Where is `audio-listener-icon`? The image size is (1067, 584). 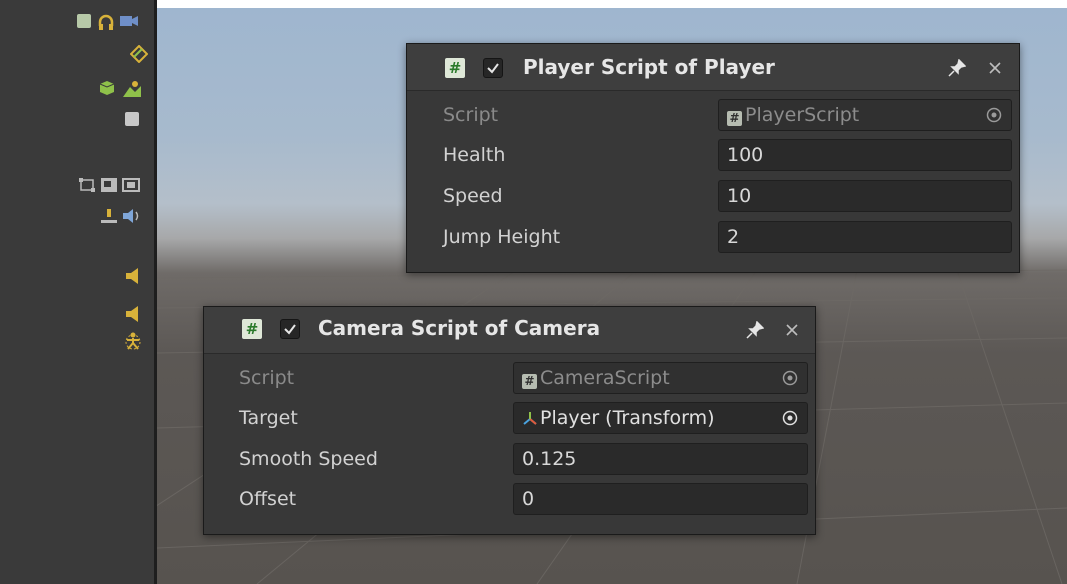 audio-listener-icon is located at coordinates (132, 216).